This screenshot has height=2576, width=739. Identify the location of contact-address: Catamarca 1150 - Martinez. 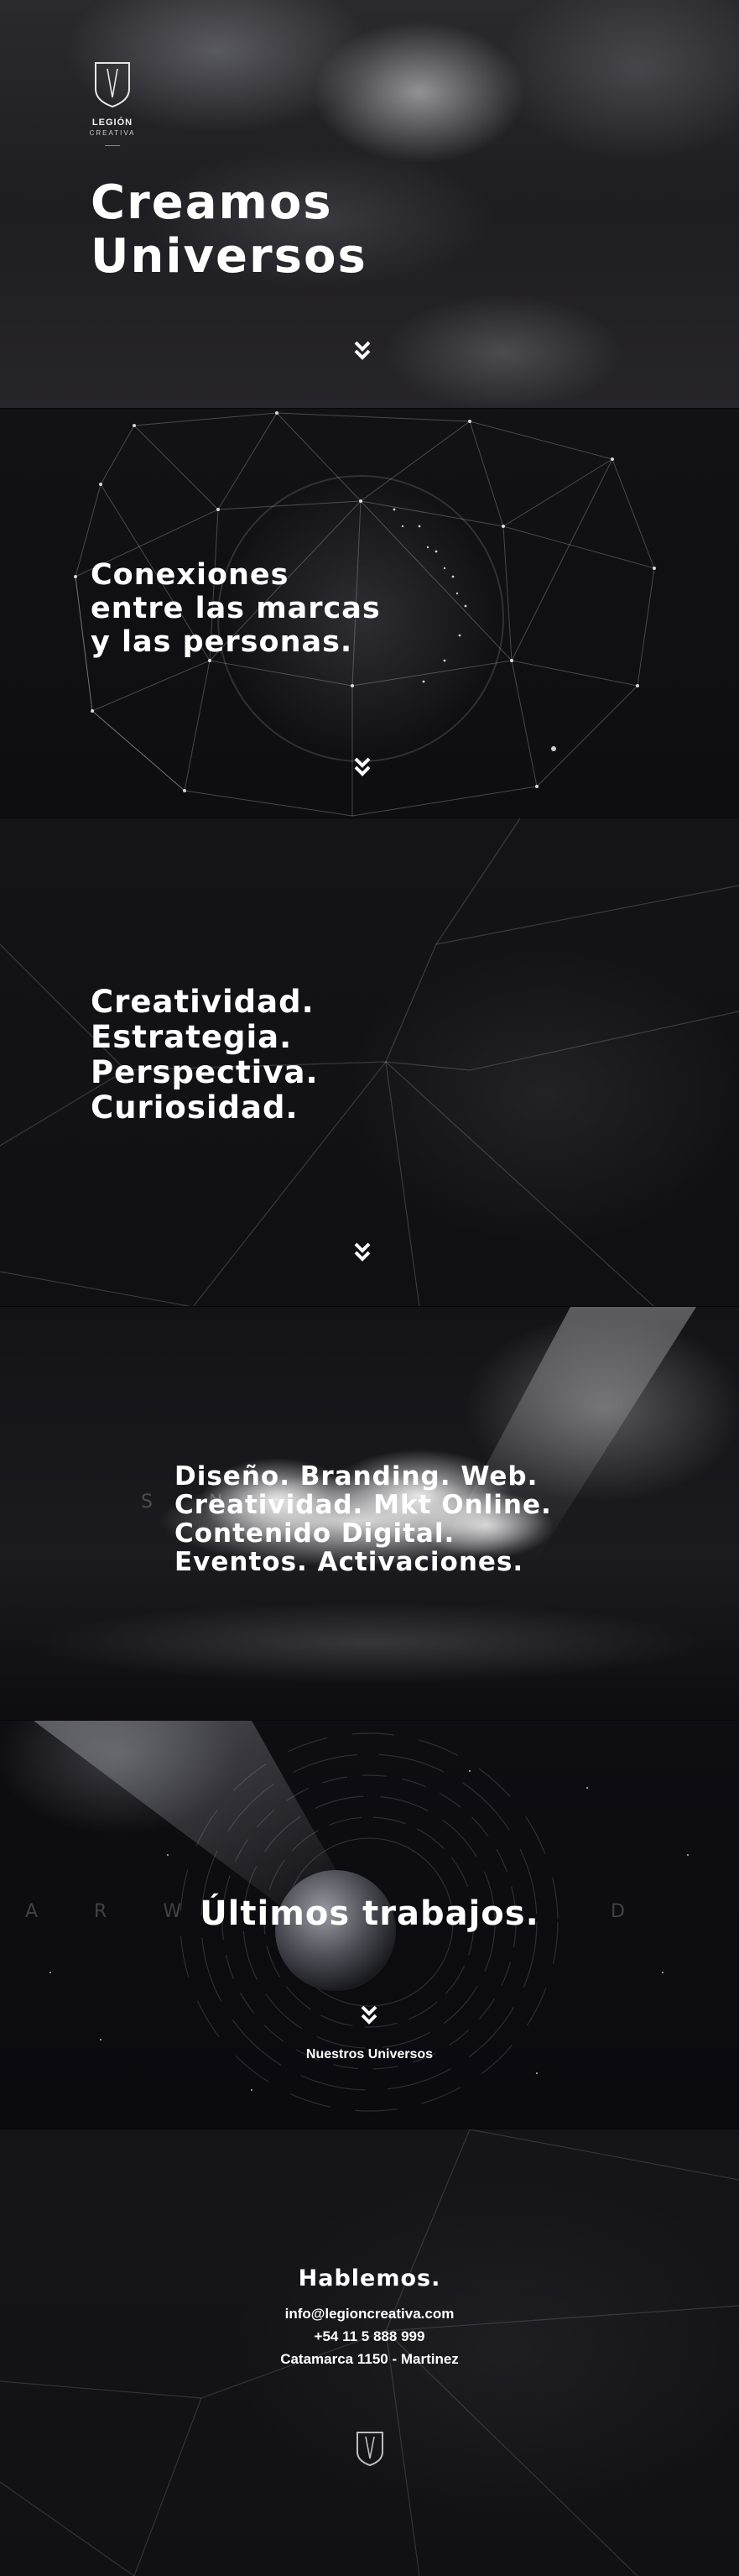
(369, 2359).